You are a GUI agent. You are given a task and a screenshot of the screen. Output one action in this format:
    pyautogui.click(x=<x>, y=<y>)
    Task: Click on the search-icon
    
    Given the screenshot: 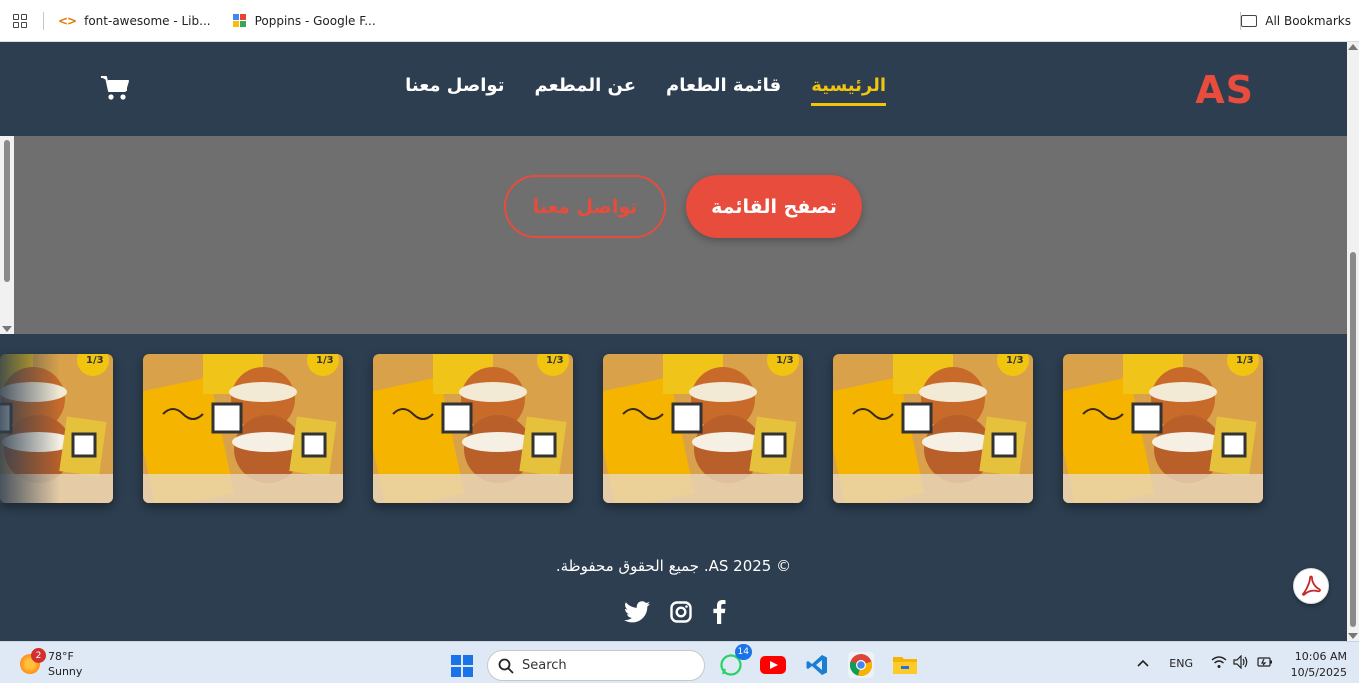 What is the action you would take?
    pyautogui.click(x=506, y=666)
    